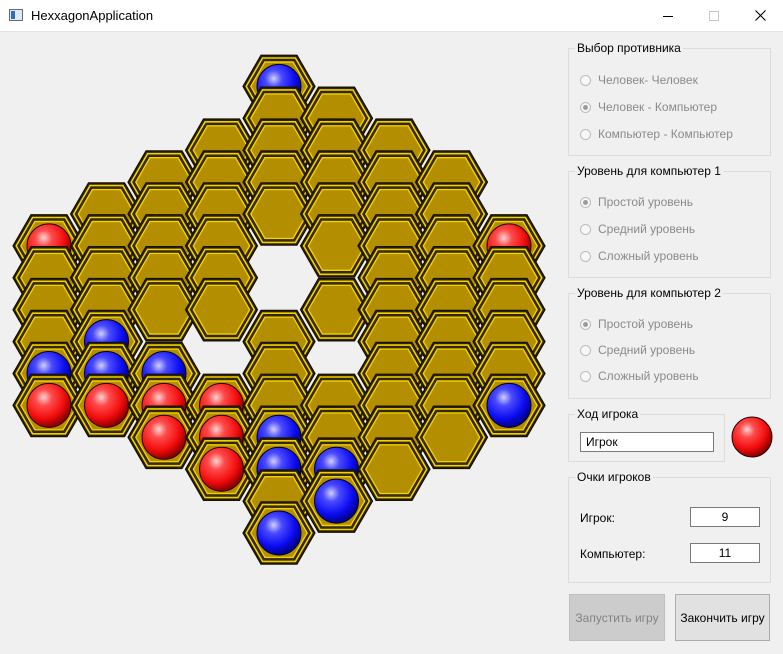  Describe the element at coordinates (665, 134) in the screenshot. I see `radio-label: Компьютер - Компьютер` at that location.